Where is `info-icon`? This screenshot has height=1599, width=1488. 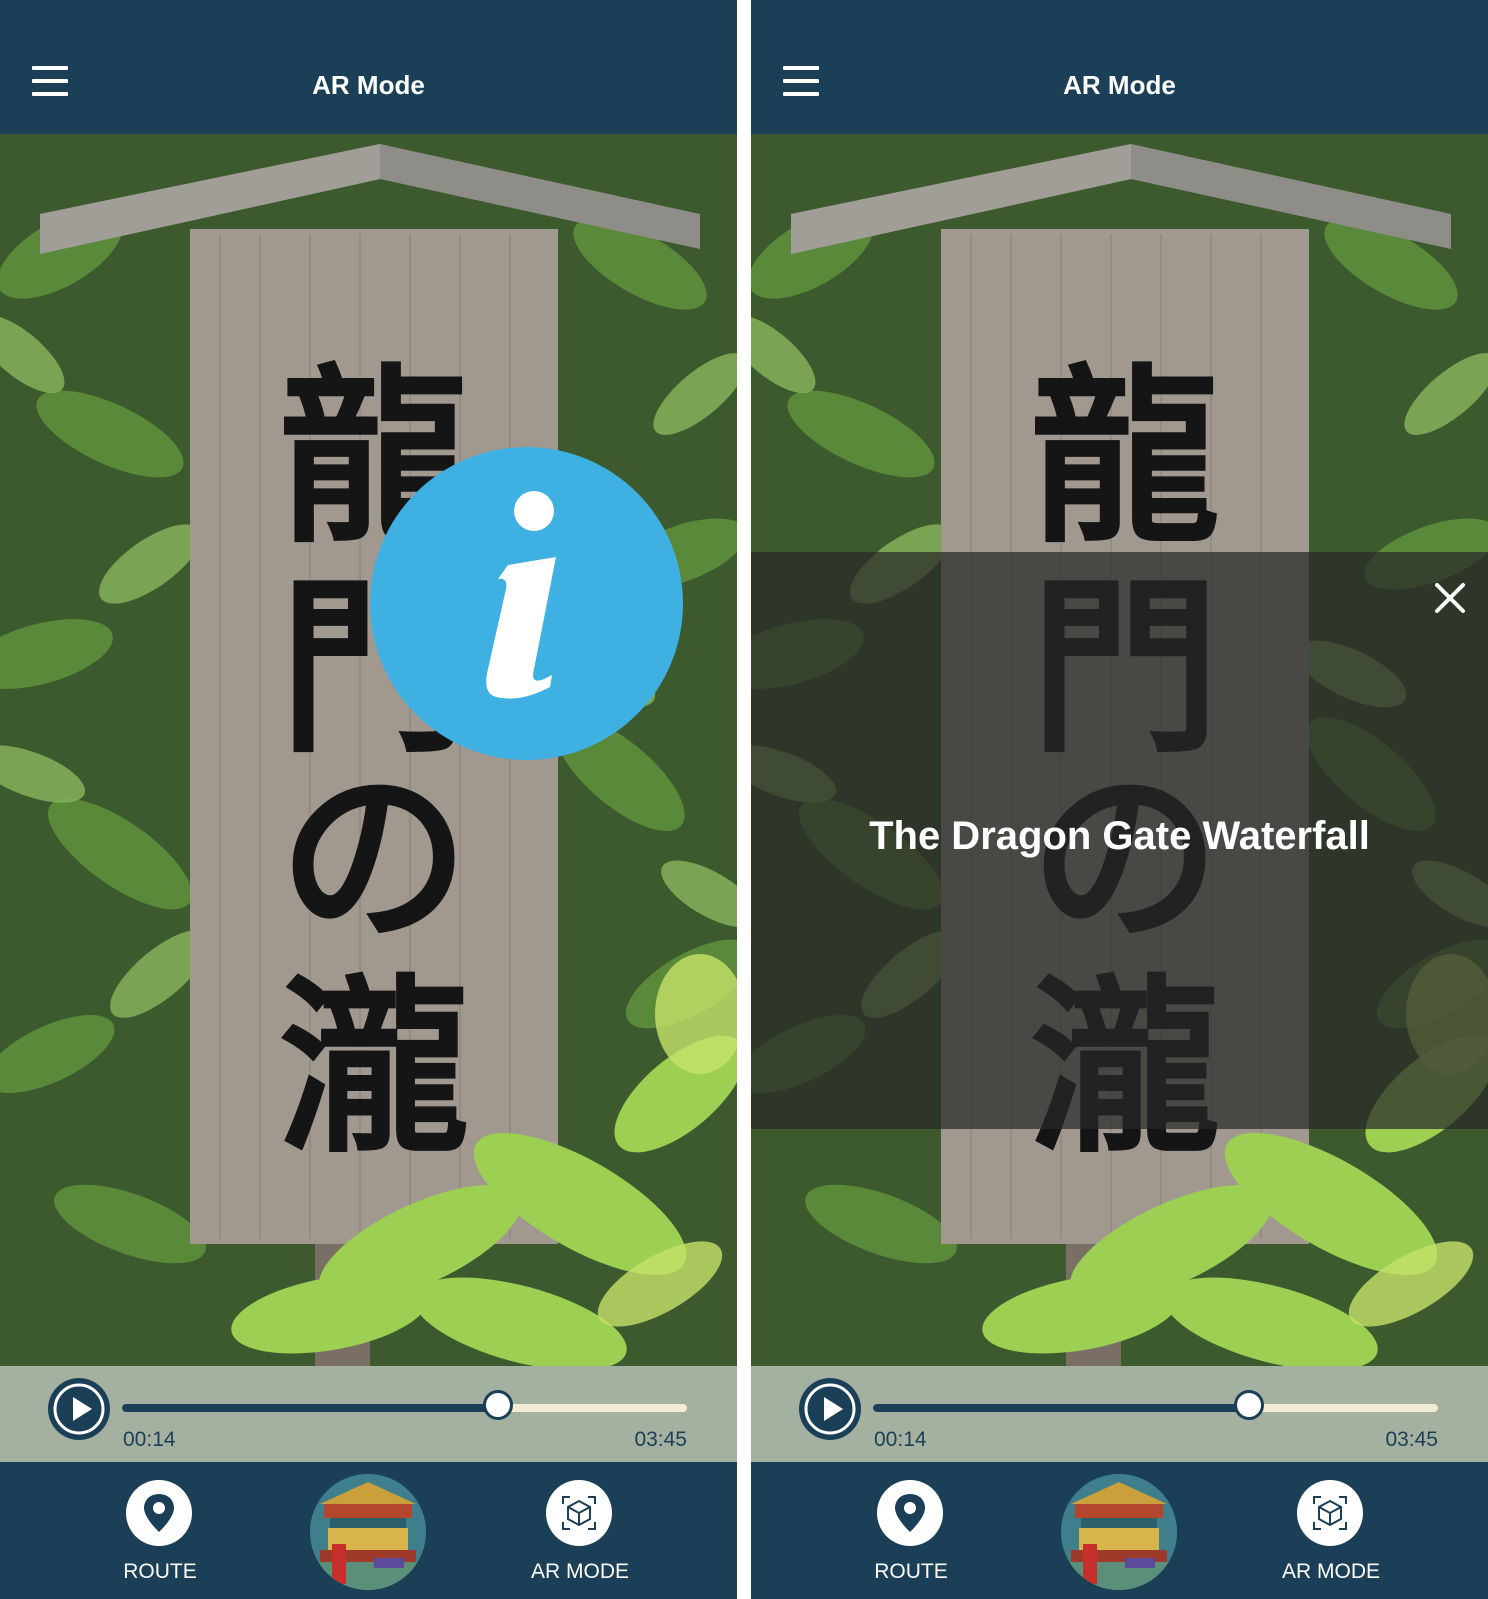
info-icon is located at coordinates (521, 595).